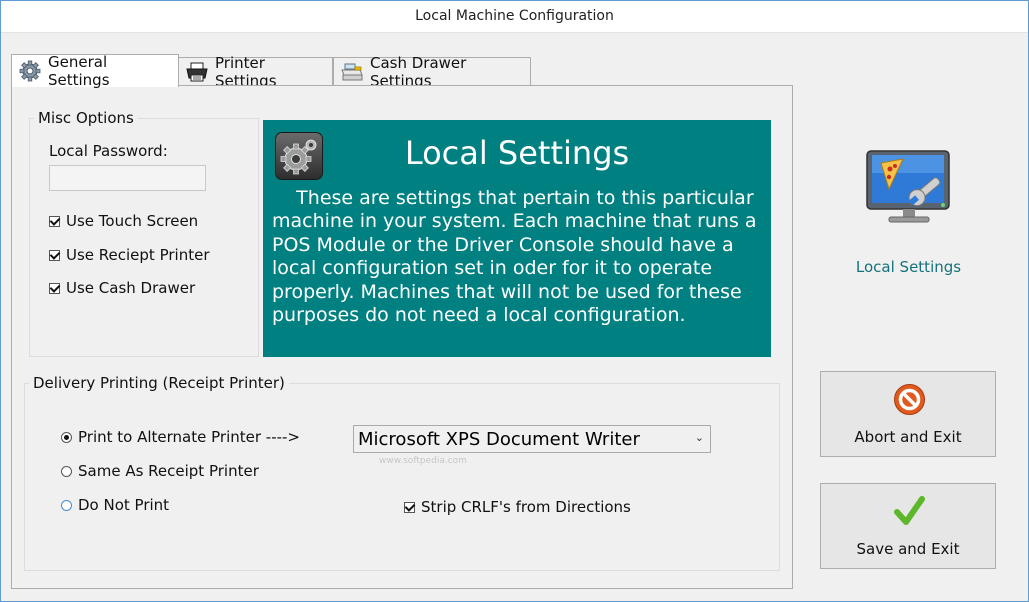 This screenshot has height=602, width=1029. What do you see at coordinates (131, 288) in the screenshot?
I see `use-cash-drawer-label: Use Cash Drawer` at bounding box center [131, 288].